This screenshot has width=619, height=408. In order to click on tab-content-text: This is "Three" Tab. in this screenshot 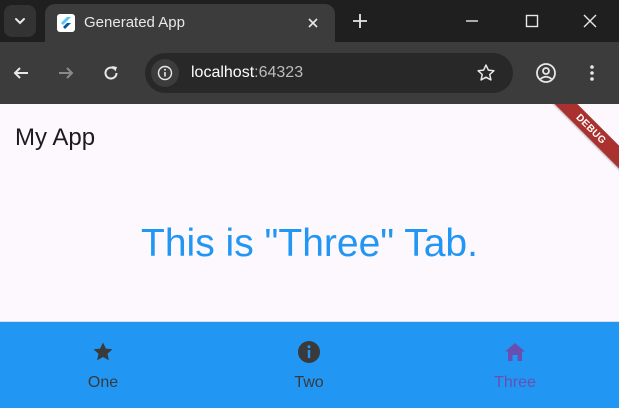, I will do `click(309, 243)`.